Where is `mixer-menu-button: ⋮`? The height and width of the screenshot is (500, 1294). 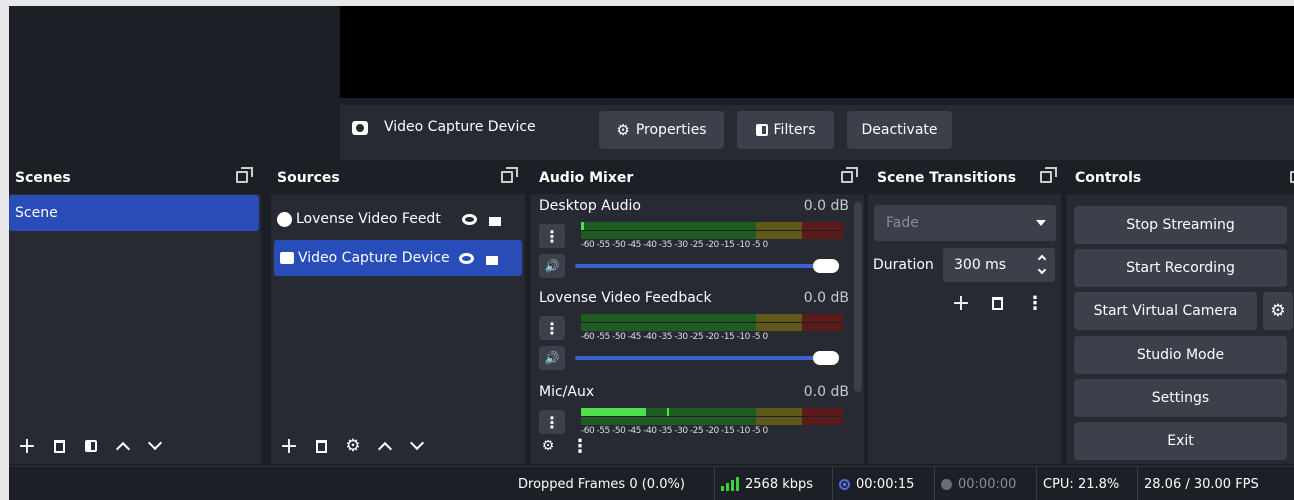 mixer-menu-button: ⋮ is located at coordinates (580, 446).